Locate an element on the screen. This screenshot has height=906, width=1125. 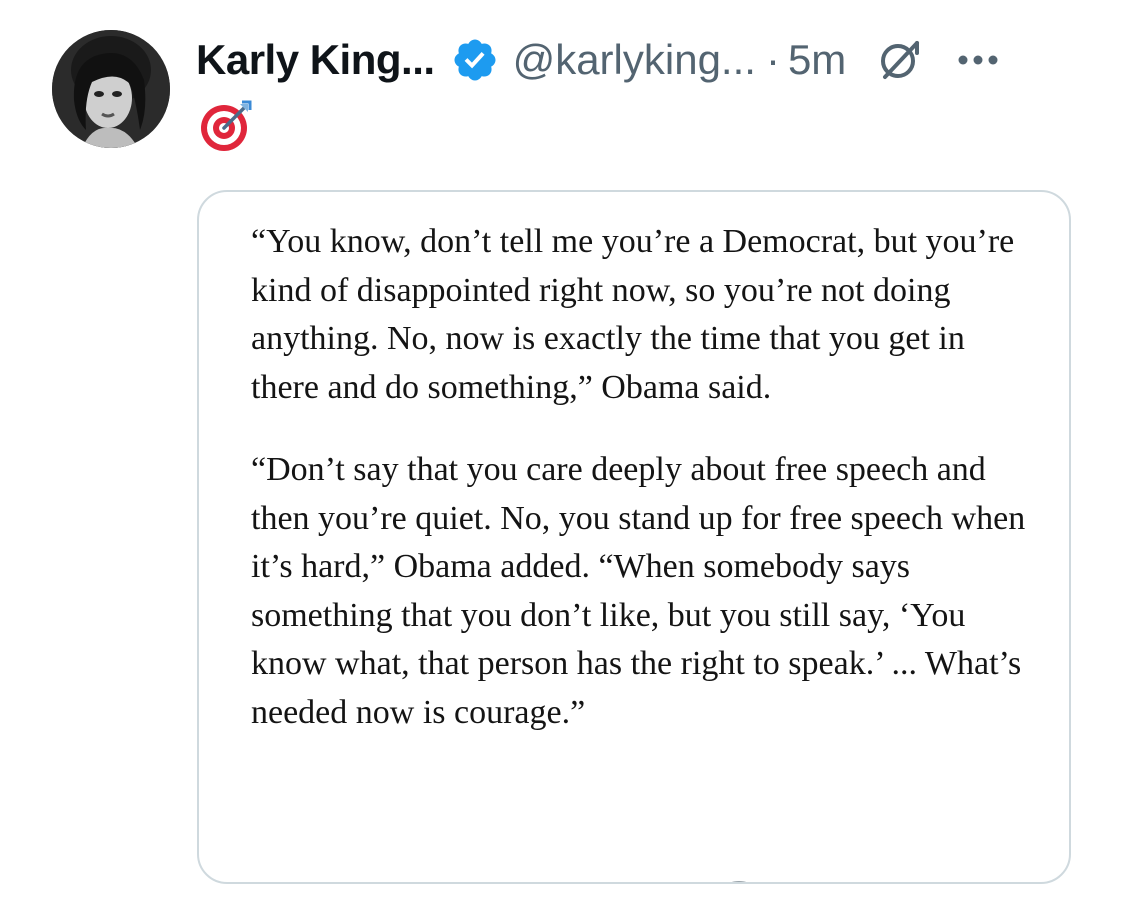
avatar-image is located at coordinates (111, 89).